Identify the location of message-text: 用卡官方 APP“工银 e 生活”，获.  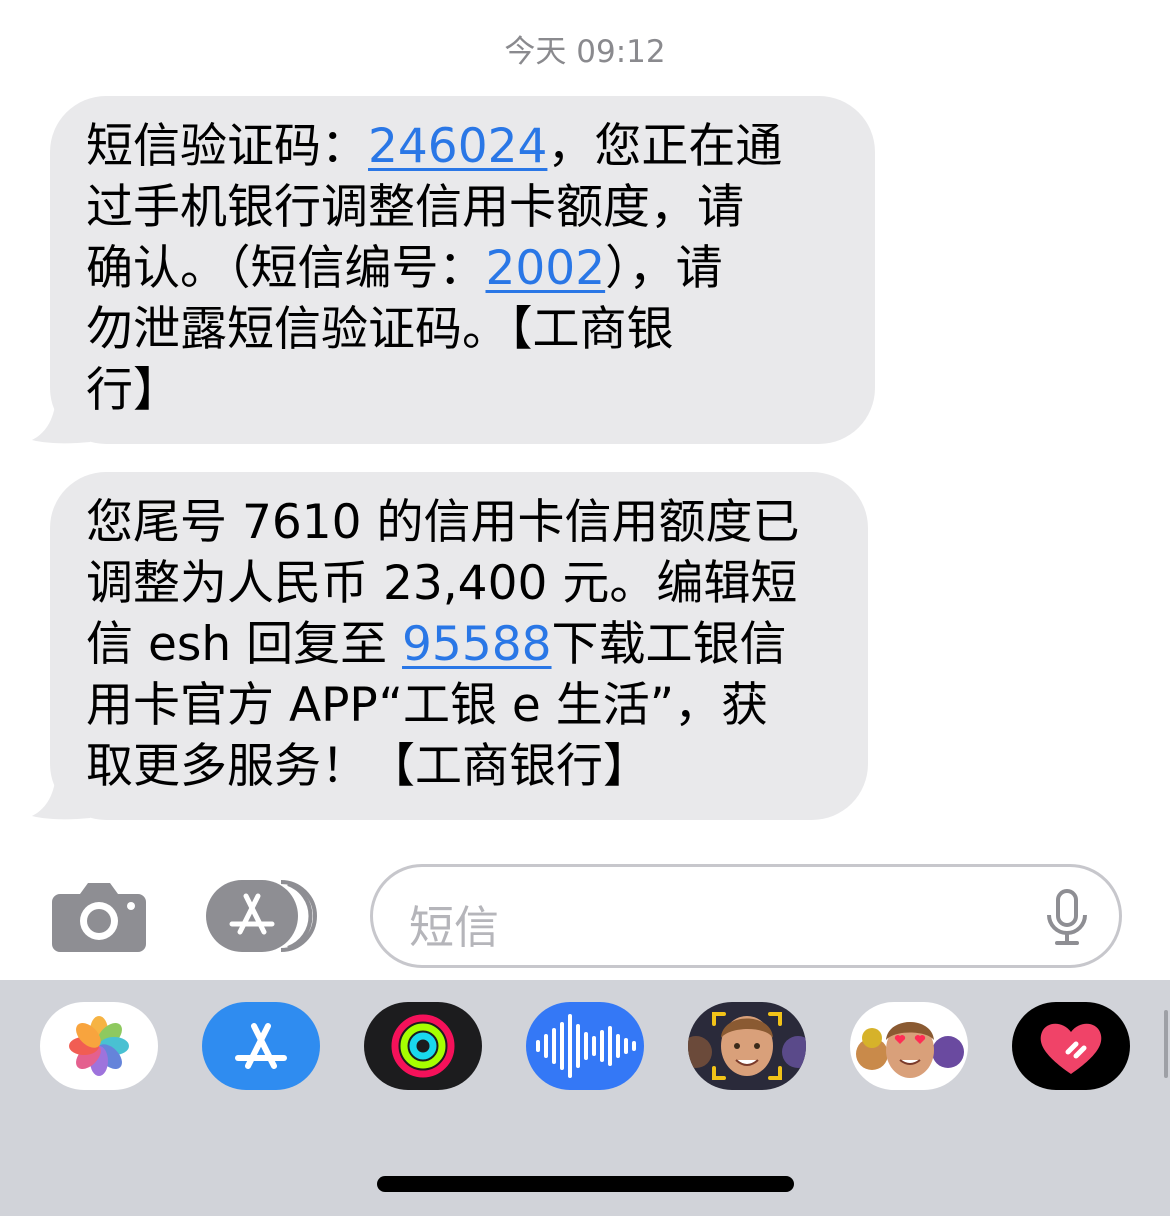
(427, 705).